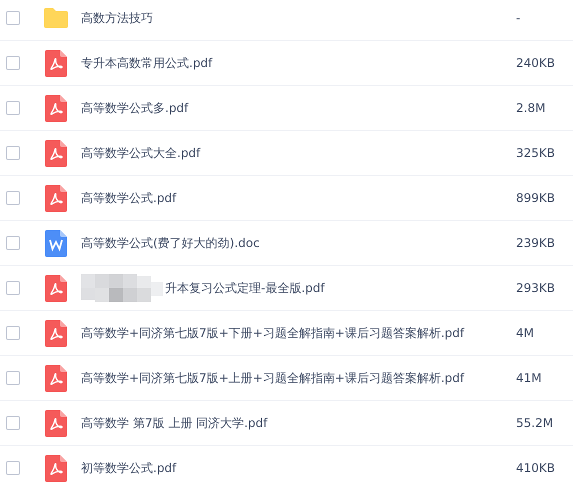 This screenshot has width=573, height=489. Describe the element at coordinates (536, 468) in the screenshot. I see `file-size: 410KB` at that location.